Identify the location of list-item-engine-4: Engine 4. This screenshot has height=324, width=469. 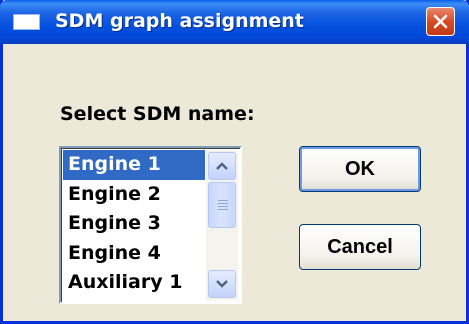
(134, 254).